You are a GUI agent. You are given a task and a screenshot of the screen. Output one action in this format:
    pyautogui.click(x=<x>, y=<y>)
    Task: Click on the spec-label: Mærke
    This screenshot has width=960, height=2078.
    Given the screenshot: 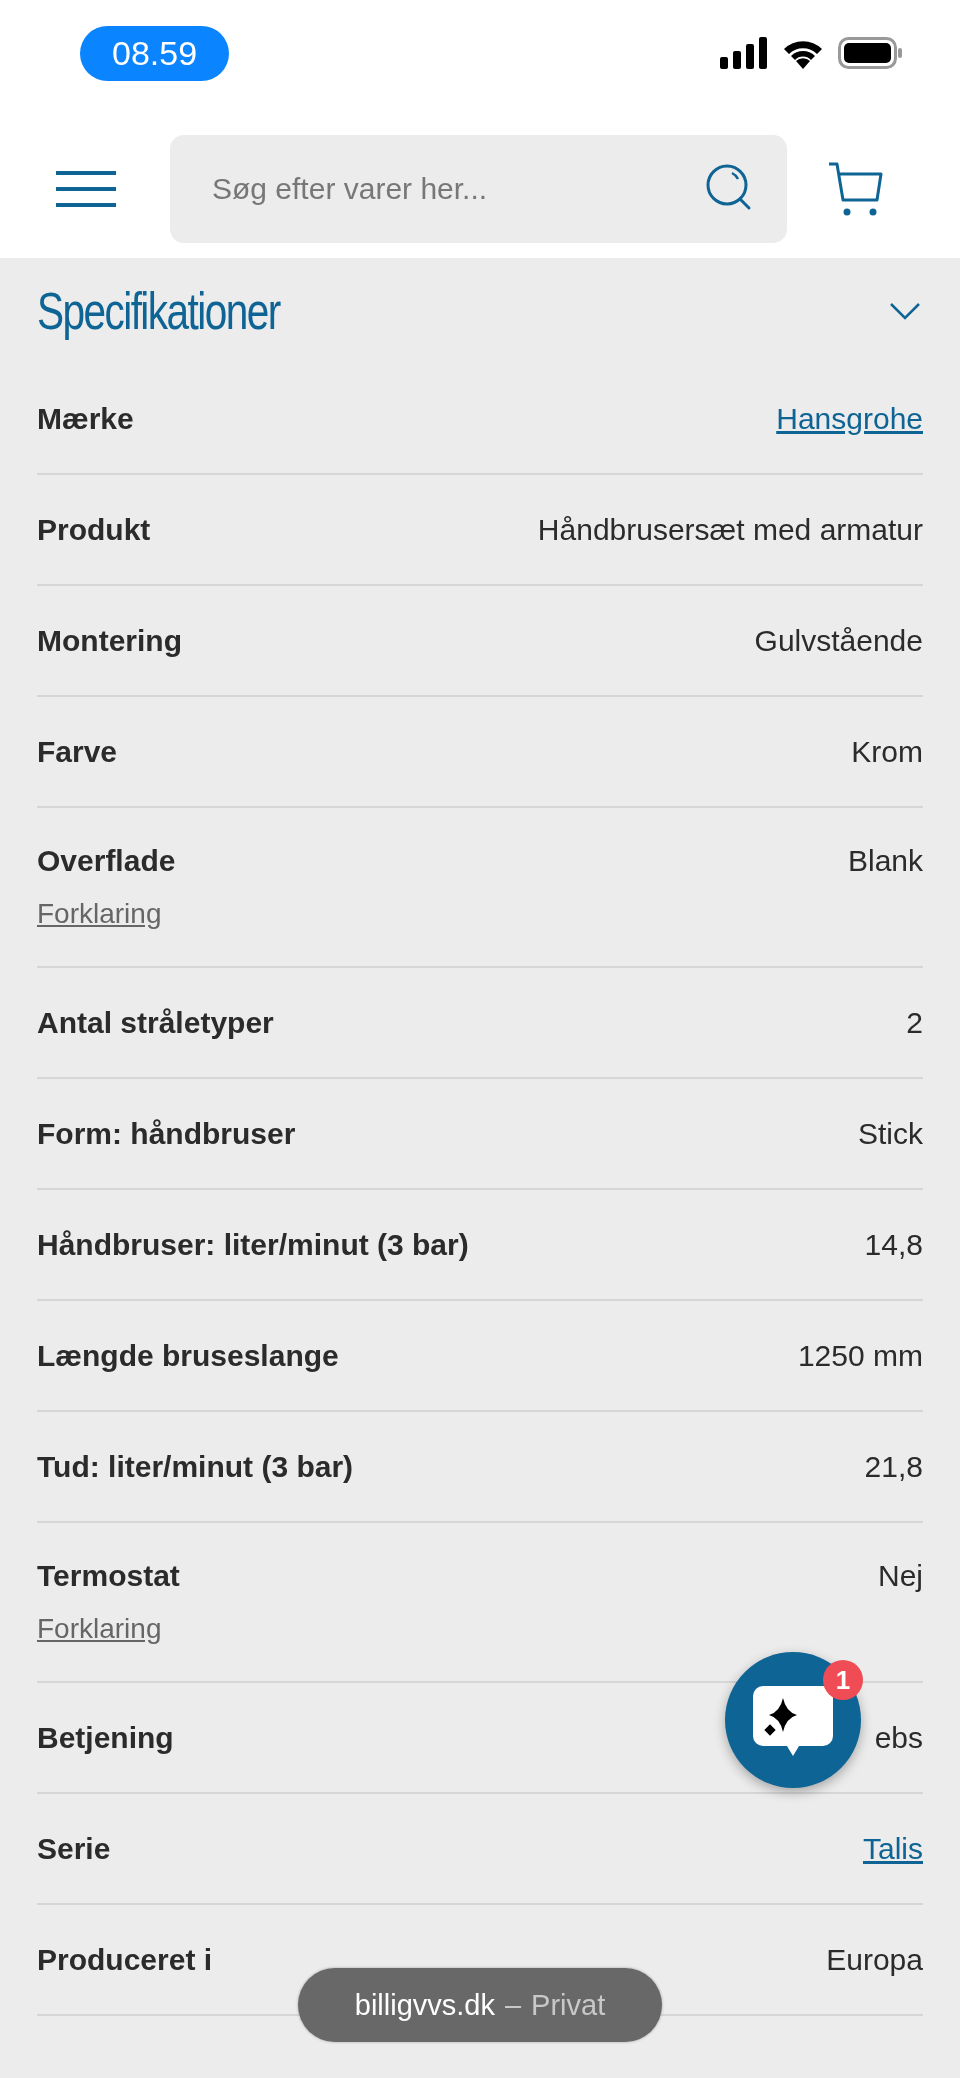 What is the action you would take?
    pyautogui.click(x=85, y=418)
    